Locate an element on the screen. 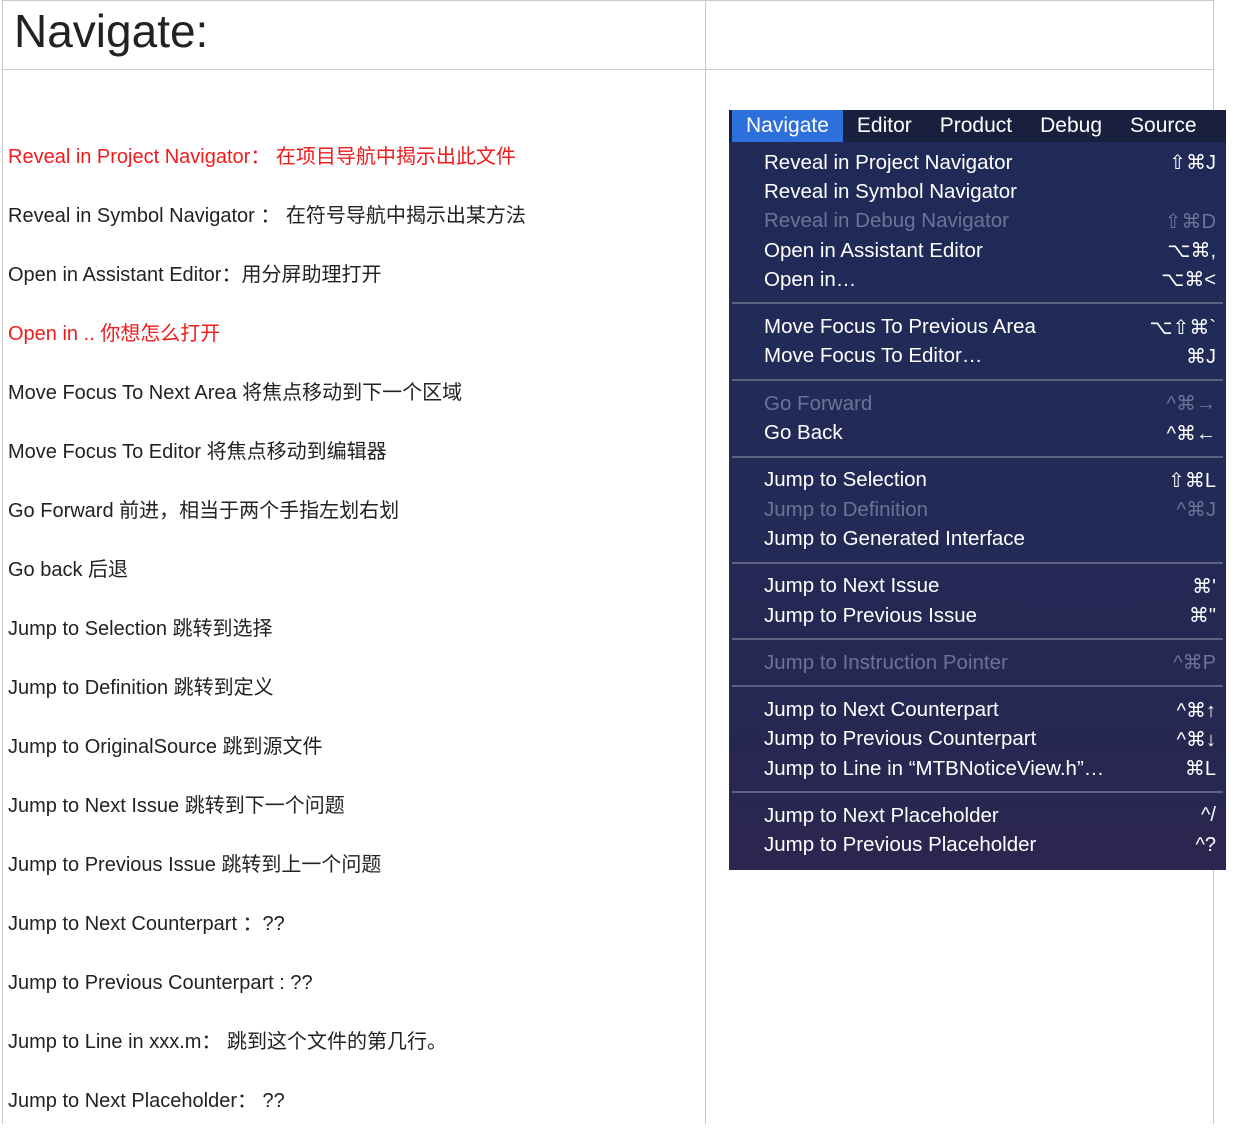  menu-item: Jump to Next Issue ⌘' is located at coordinates (977, 586).